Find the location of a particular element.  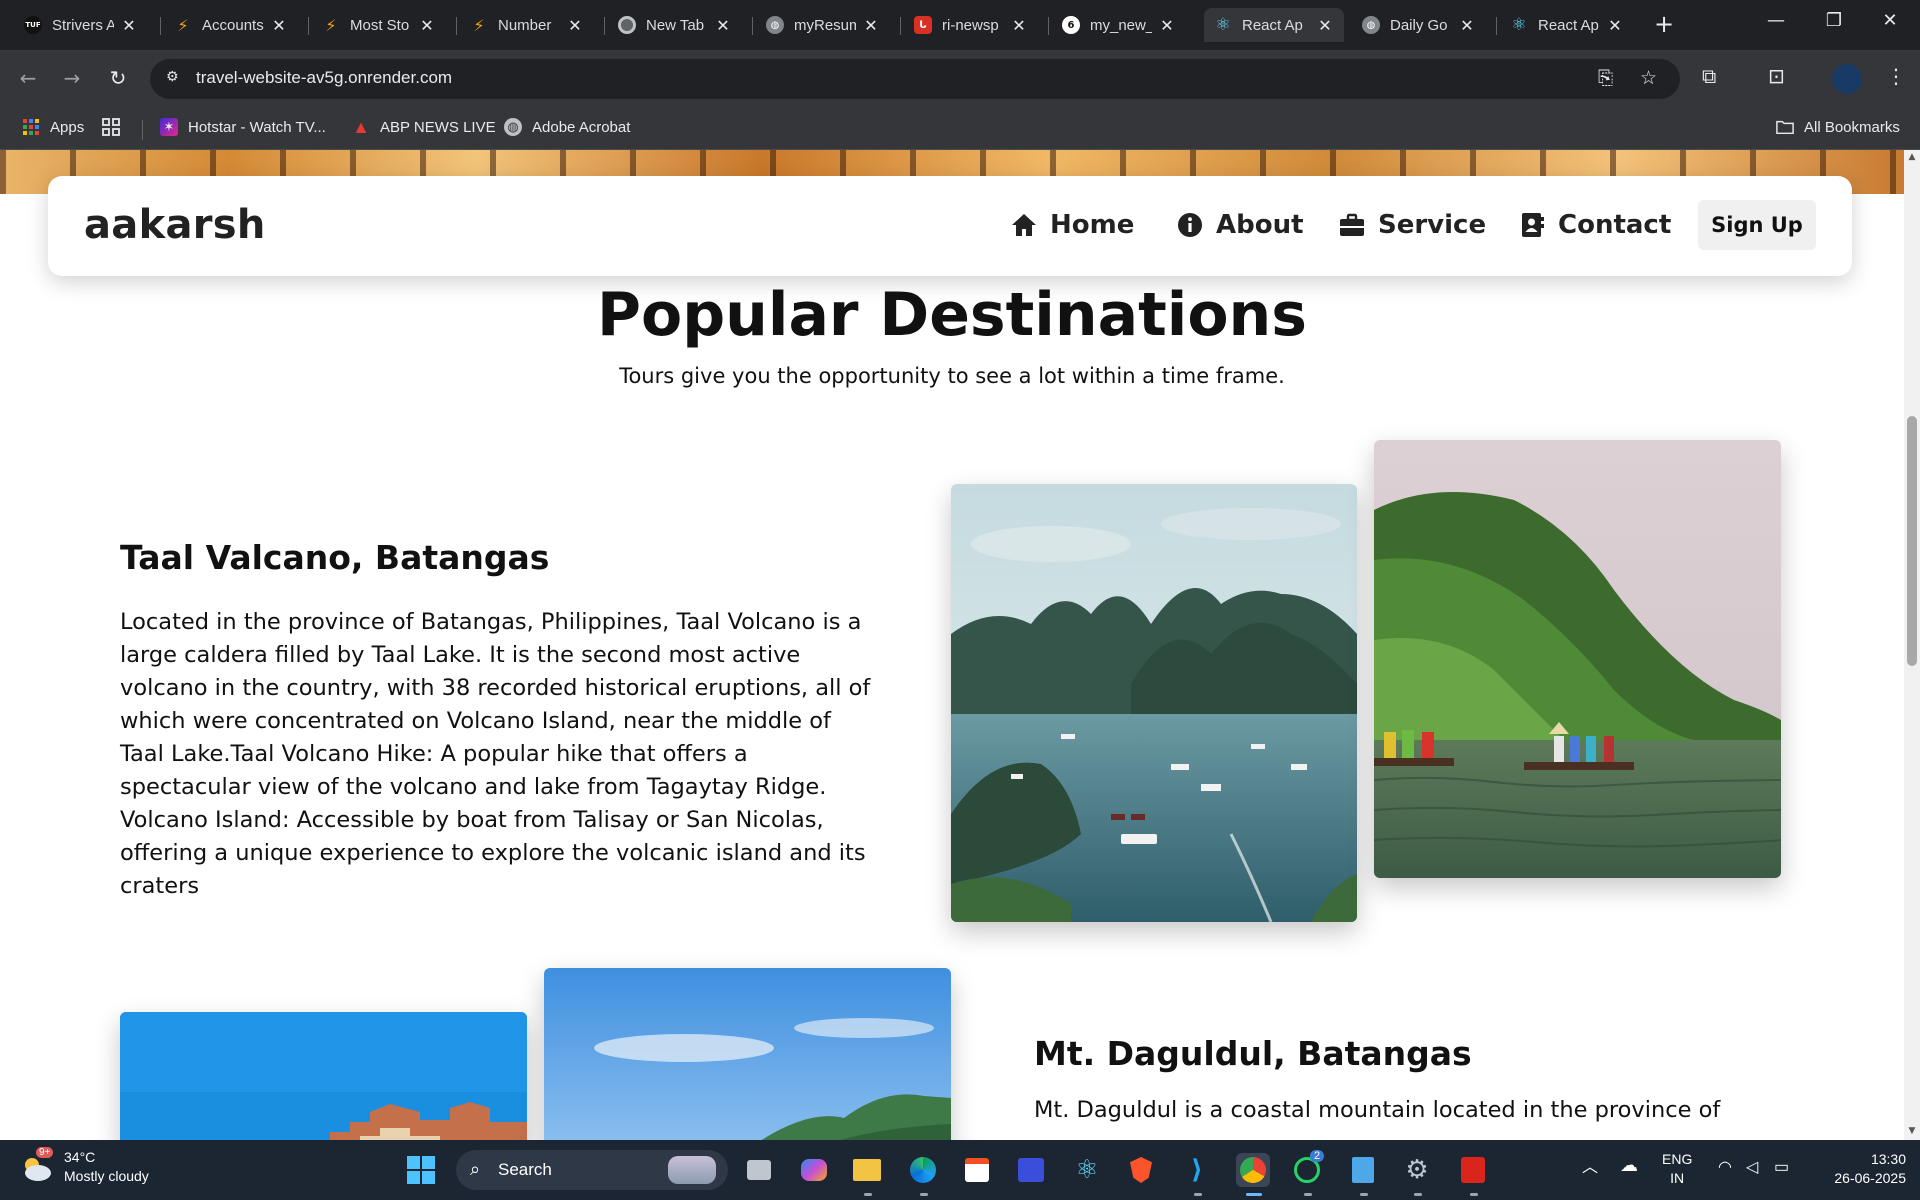

search-label: Search is located at coordinates (525, 1169).